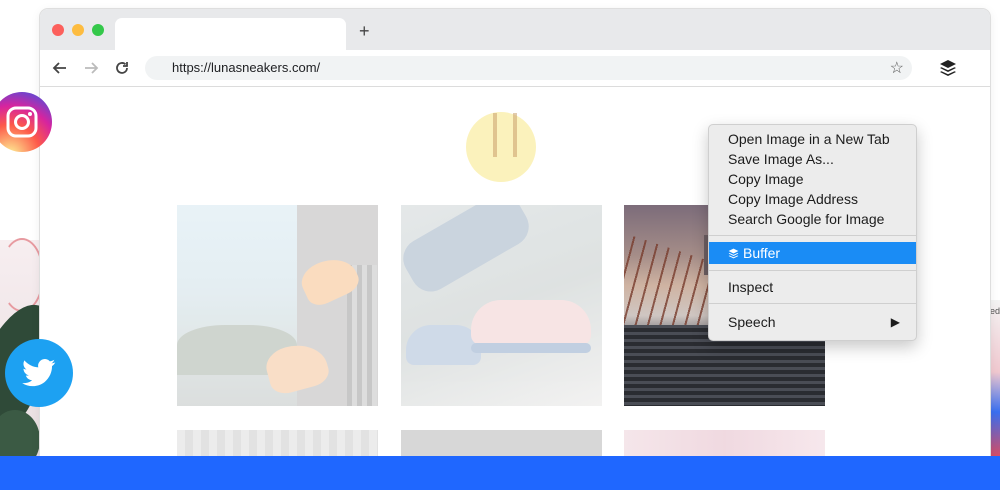  Describe the element at coordinates (812, 322) in the screenshot. I see `menu-item-speech: Speech ▶` at that location.